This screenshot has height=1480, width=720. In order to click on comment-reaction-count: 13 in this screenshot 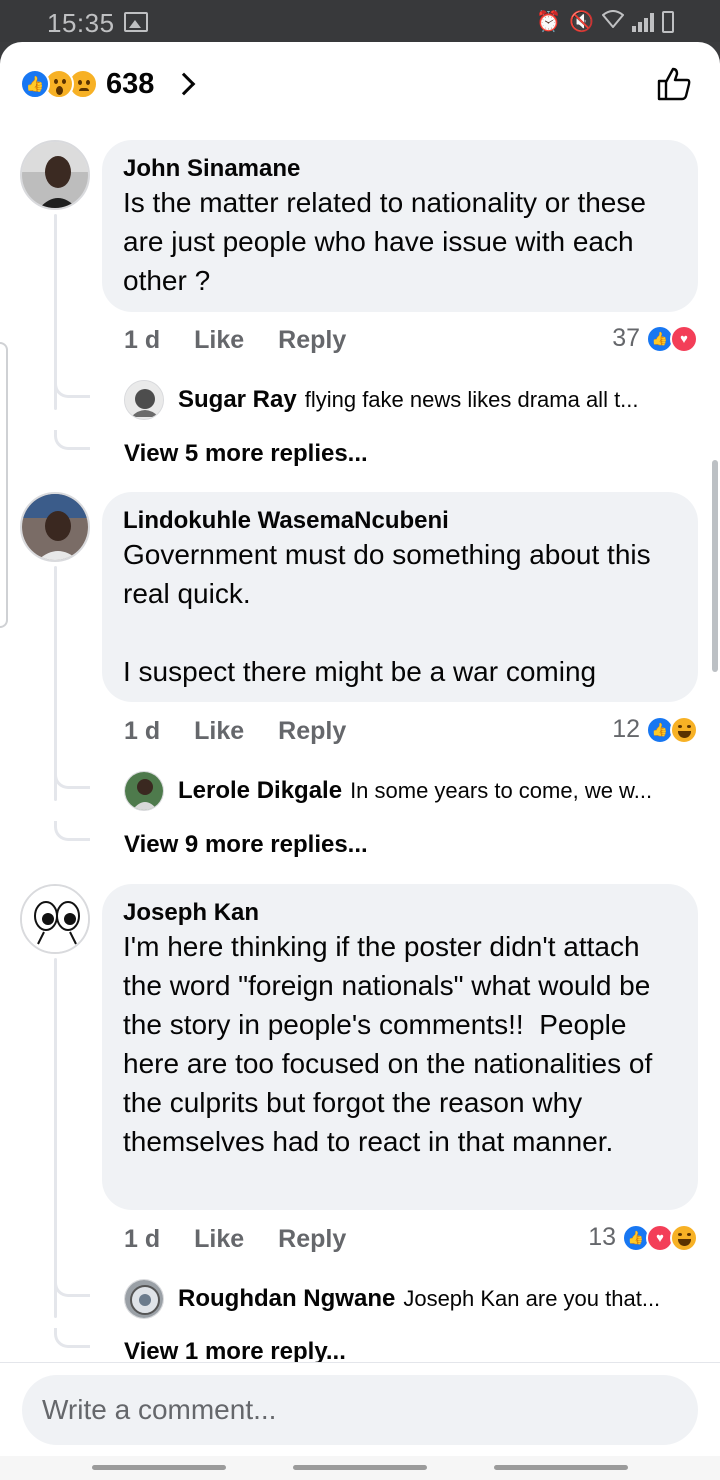, I will do `click(602, 1237)`.